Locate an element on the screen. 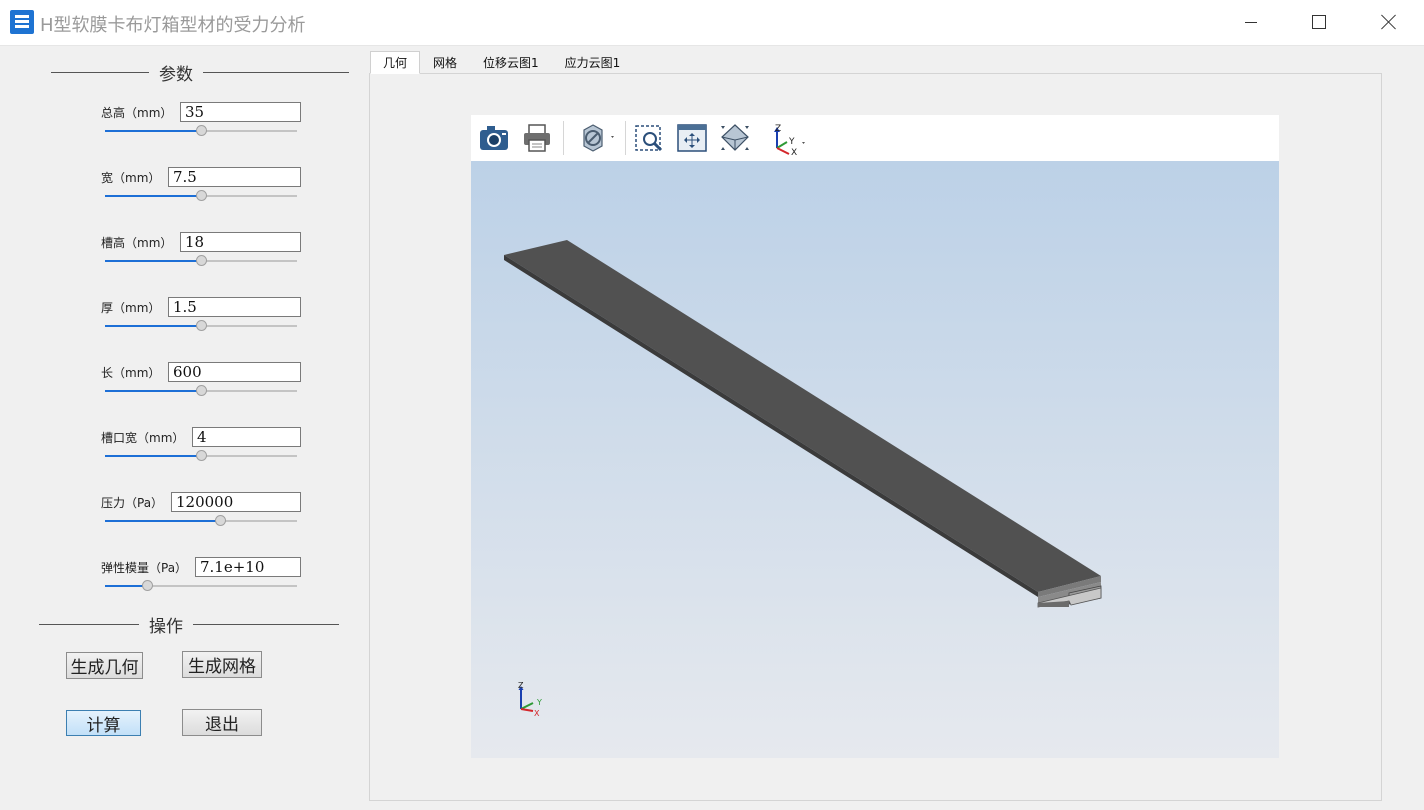 The width and height of the screenshot is (1424, 810). param-label: 弹性模量（Pa） is located at coordinates (144, 568).